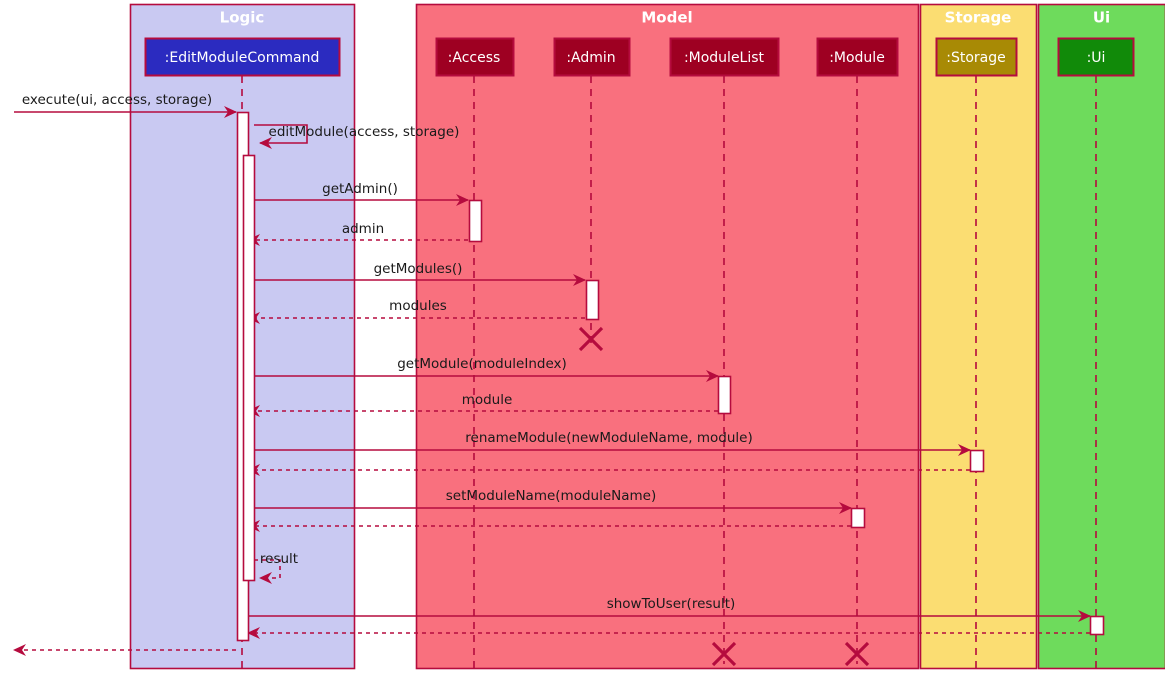 The image size is (1165, 688). Describe the element at coordinates (418, 269) in the screenshot. I see `message-label-m5: getModules()` at that location.